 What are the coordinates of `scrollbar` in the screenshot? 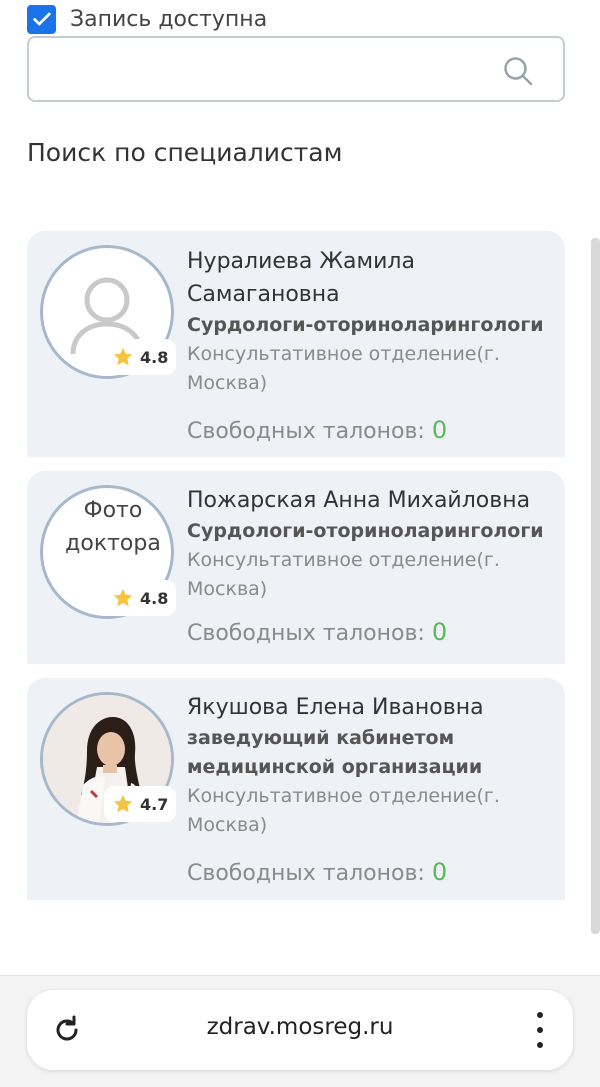 It's located at (595, 586).